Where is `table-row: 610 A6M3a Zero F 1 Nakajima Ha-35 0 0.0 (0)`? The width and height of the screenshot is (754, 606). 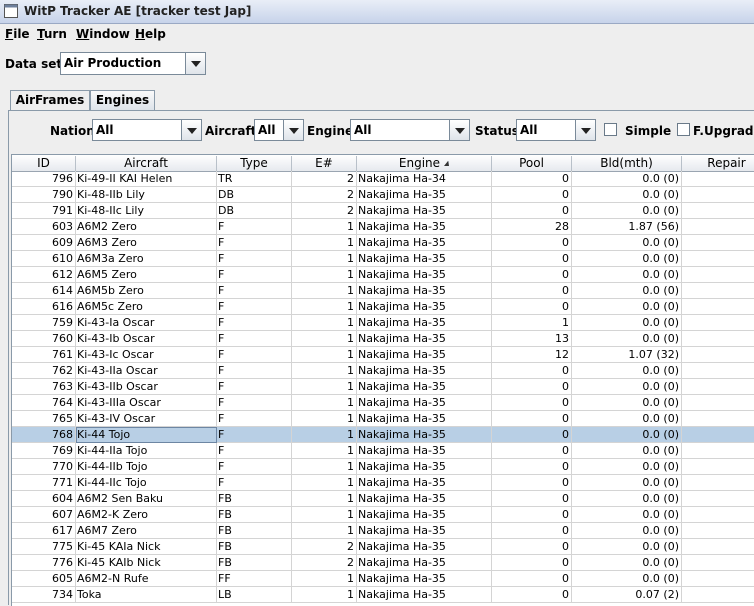 table-row: 610 A6M3a Zero F 1 Nakajima Ha-35 0 0.0 (0) is located at coordinates (383, 259).